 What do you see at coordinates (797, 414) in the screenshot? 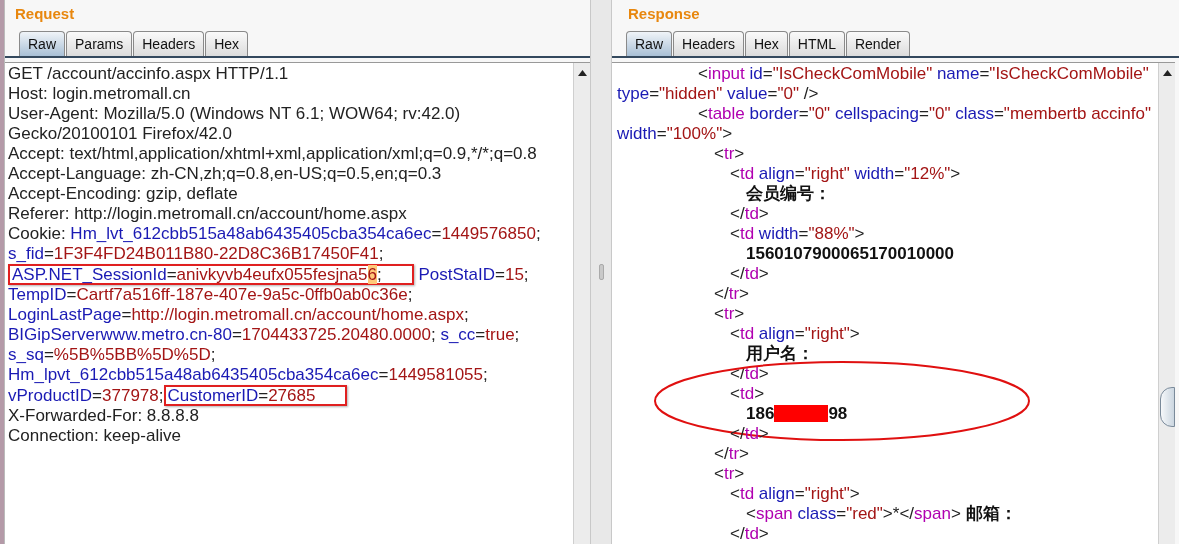
I see `code-line: 186 98` at bounding box center [797, 414].